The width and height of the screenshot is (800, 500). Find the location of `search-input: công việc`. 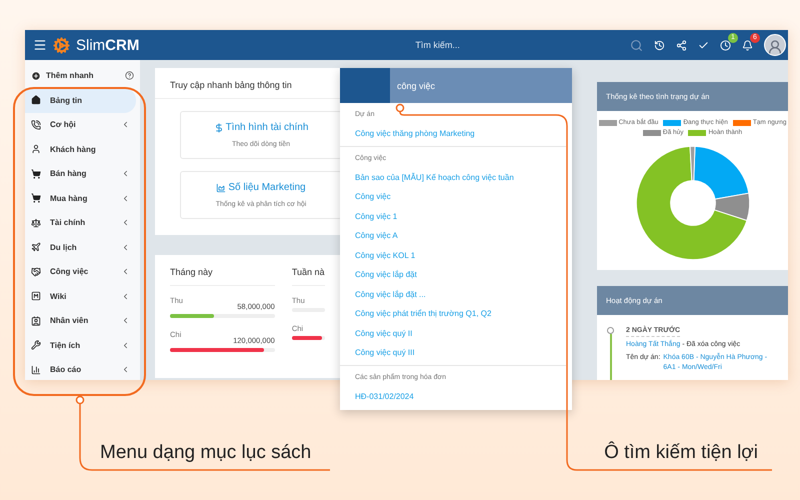

search-input: công việc is located at coordinates (481, 85).